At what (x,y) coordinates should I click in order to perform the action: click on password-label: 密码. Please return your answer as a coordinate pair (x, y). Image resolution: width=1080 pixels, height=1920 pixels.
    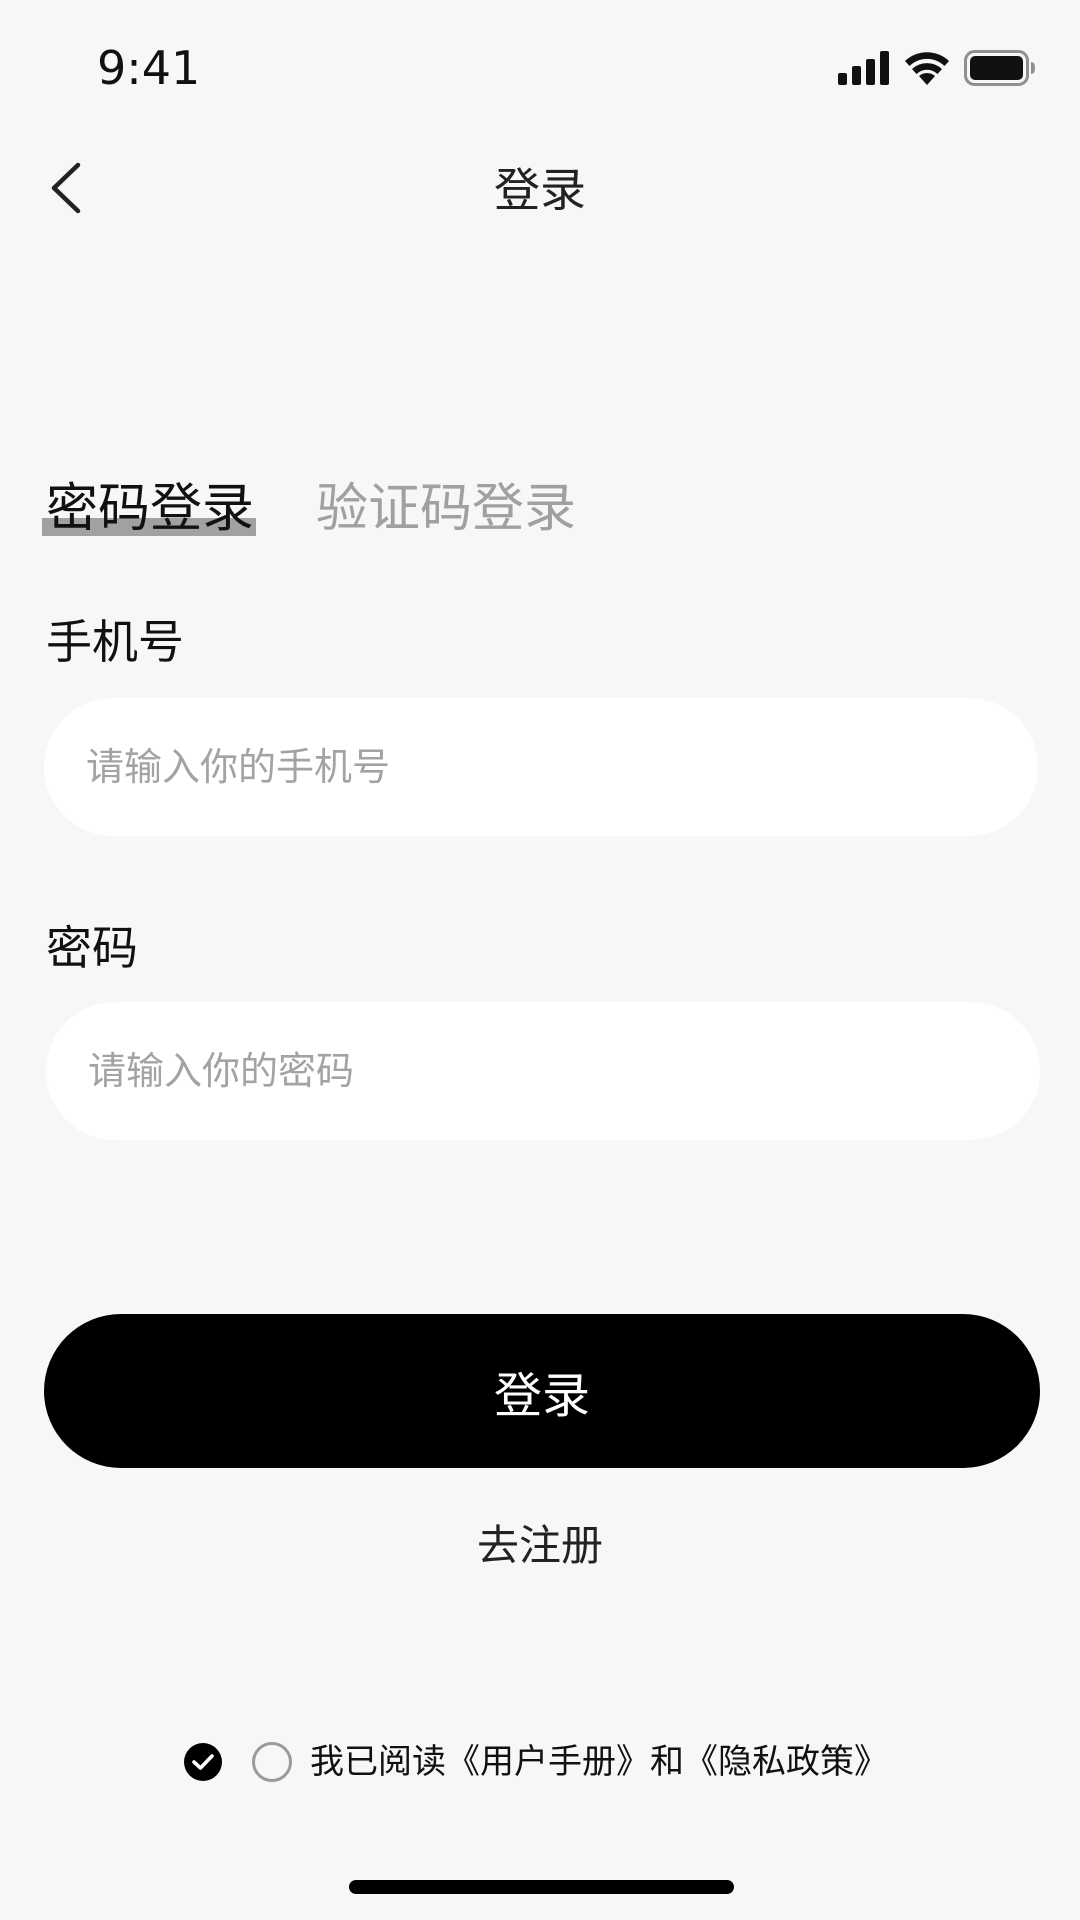
    Looking at the image, I should click on (92, 948).